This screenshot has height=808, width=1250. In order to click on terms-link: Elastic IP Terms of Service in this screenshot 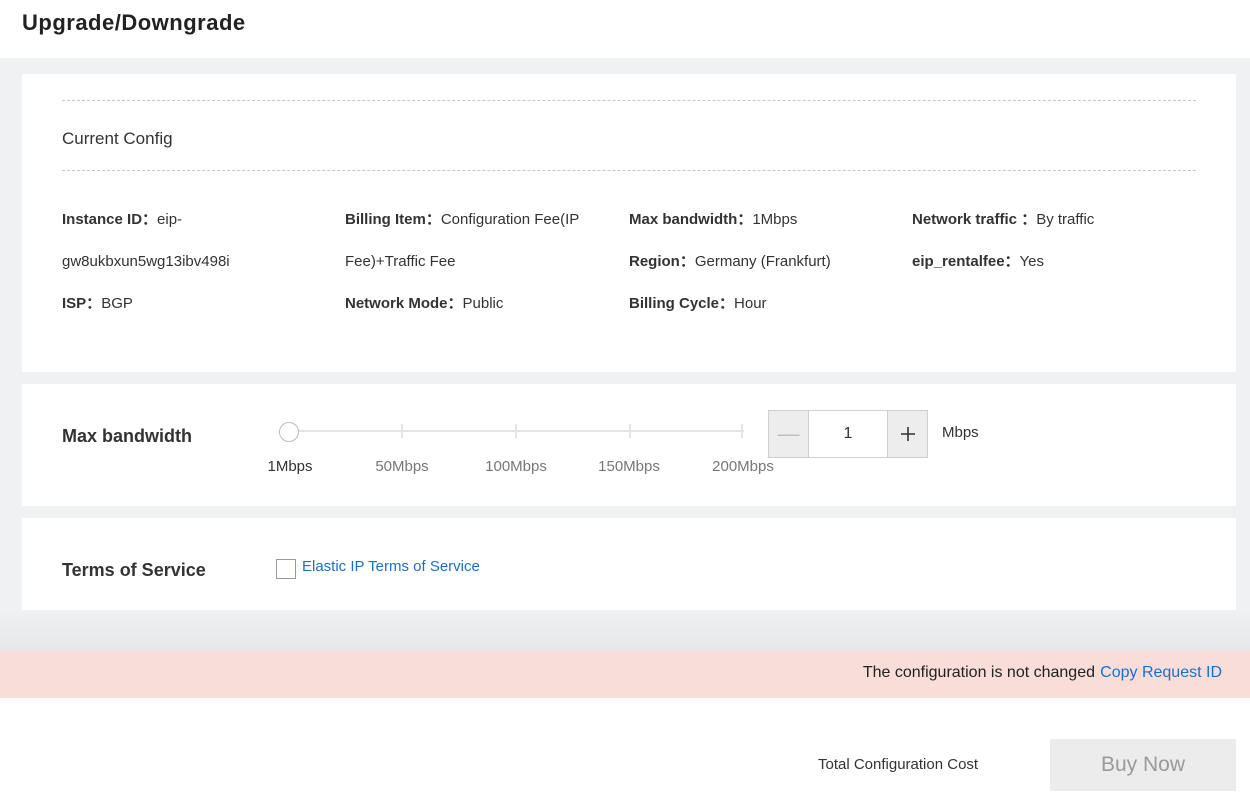, I will do `click(391, 566)`.